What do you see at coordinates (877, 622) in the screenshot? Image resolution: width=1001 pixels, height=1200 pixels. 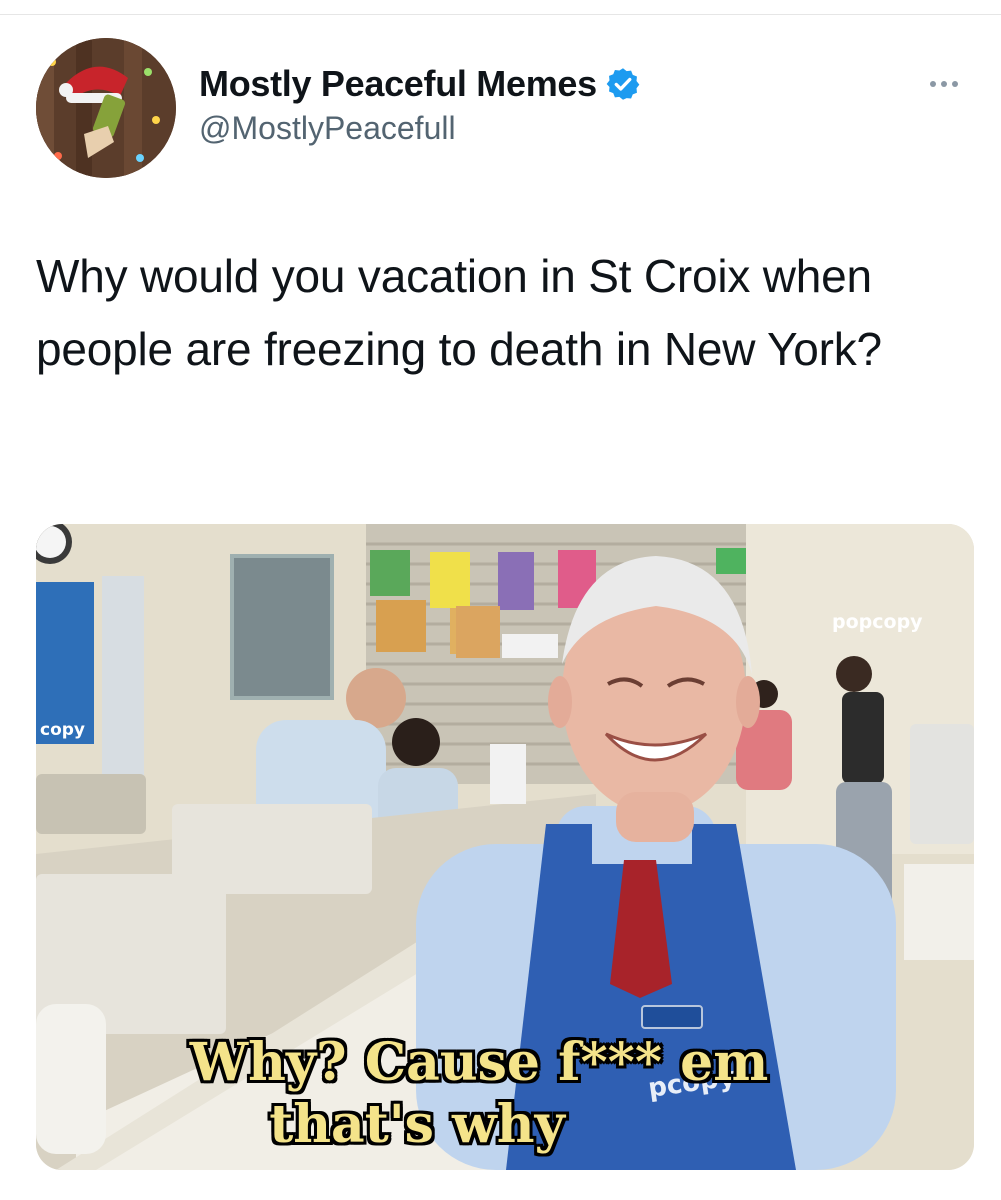 I see `sign-right-text: popcopy` at bounding box center [877, 622].